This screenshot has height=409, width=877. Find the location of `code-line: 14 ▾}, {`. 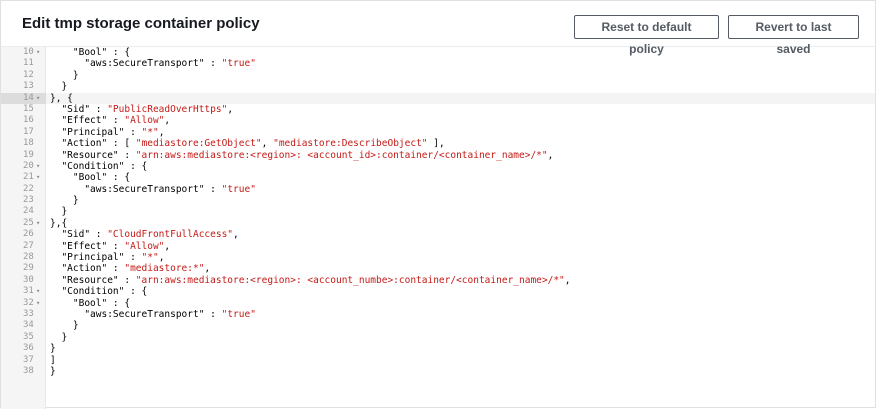

code-line: 14 ▾}, { is located at coordinates (438, 98).